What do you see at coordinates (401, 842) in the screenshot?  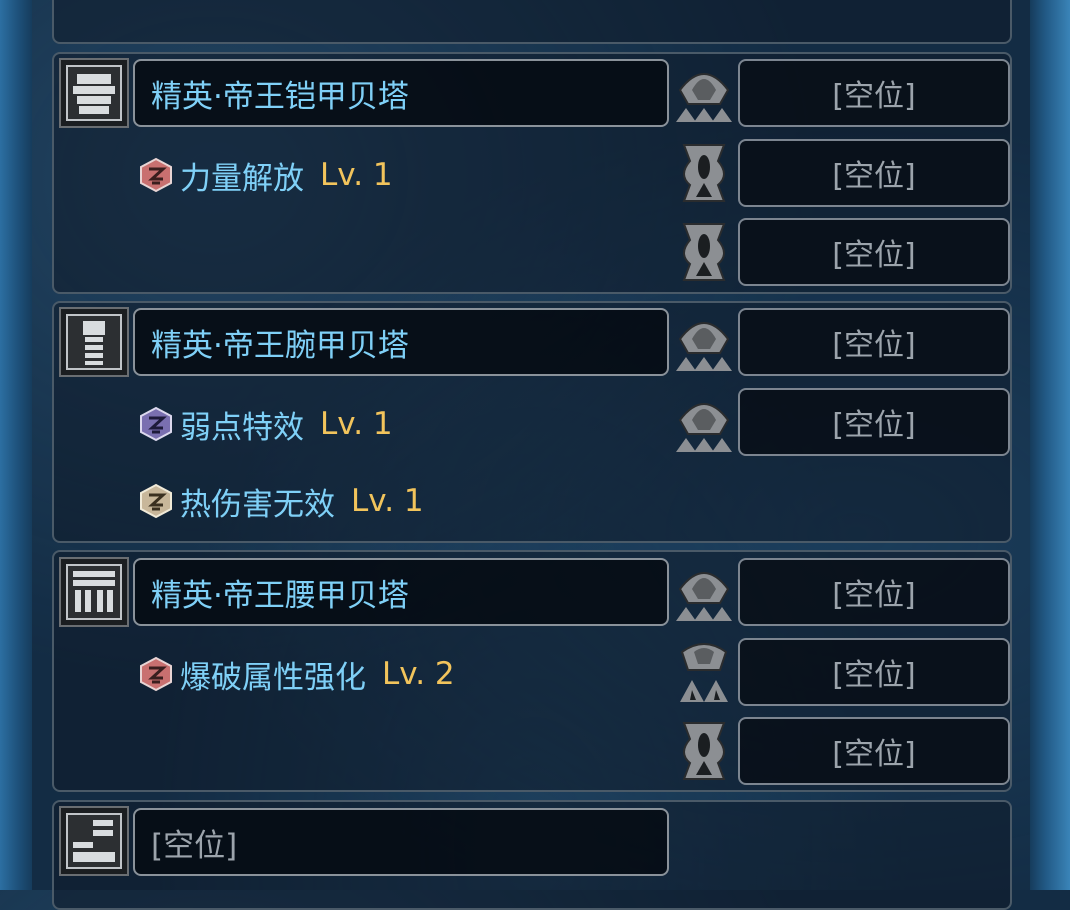 I see `armor-name-legs: [空位]` at bounding box center [401, 842].